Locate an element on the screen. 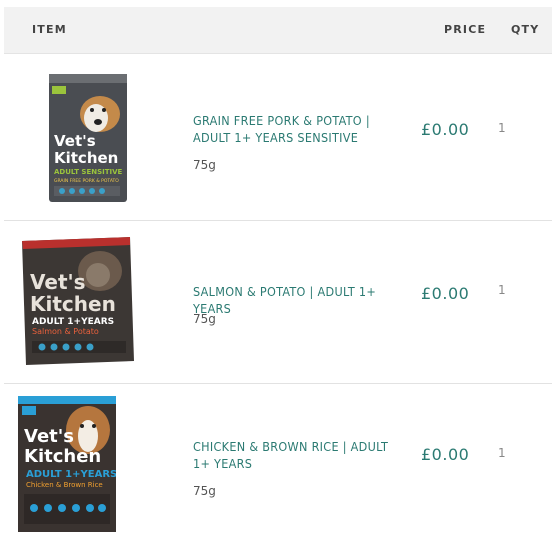  product-name-link: CHICKEN & BROWN RICE | ADULT 1+ YEARS is located at coordinates (298, 455).